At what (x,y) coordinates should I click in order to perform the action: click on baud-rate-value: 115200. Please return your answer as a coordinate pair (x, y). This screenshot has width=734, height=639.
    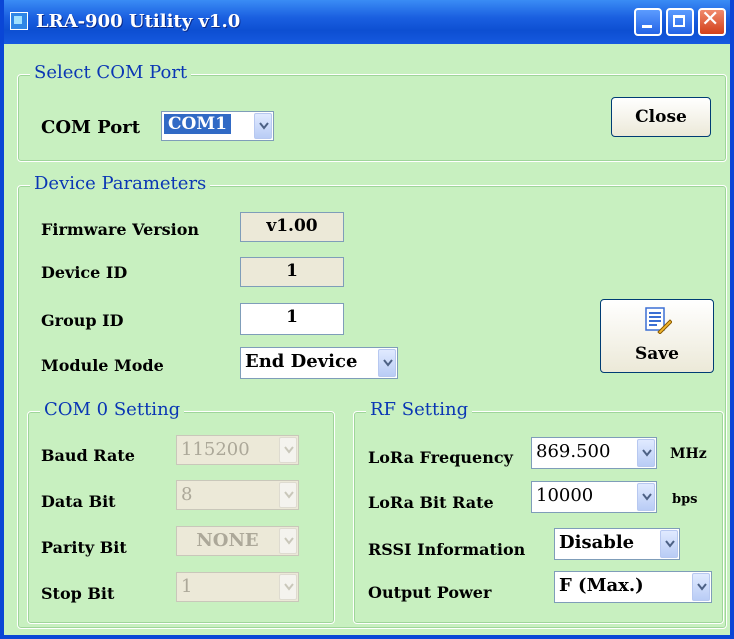
    Looking at the image, I should click on (215, 449).